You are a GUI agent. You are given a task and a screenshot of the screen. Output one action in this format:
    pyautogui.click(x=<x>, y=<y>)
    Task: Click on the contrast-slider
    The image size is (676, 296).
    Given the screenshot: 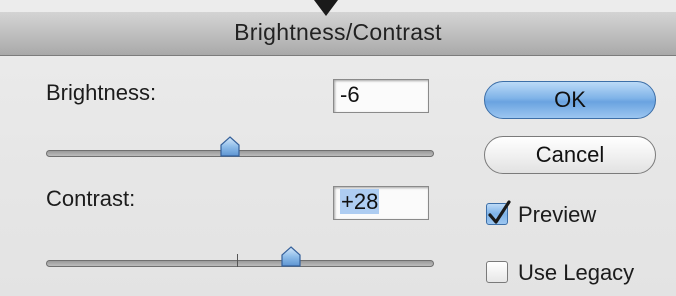 What is the action you would take?
    pyautogui.click(x=240, y=263)
    